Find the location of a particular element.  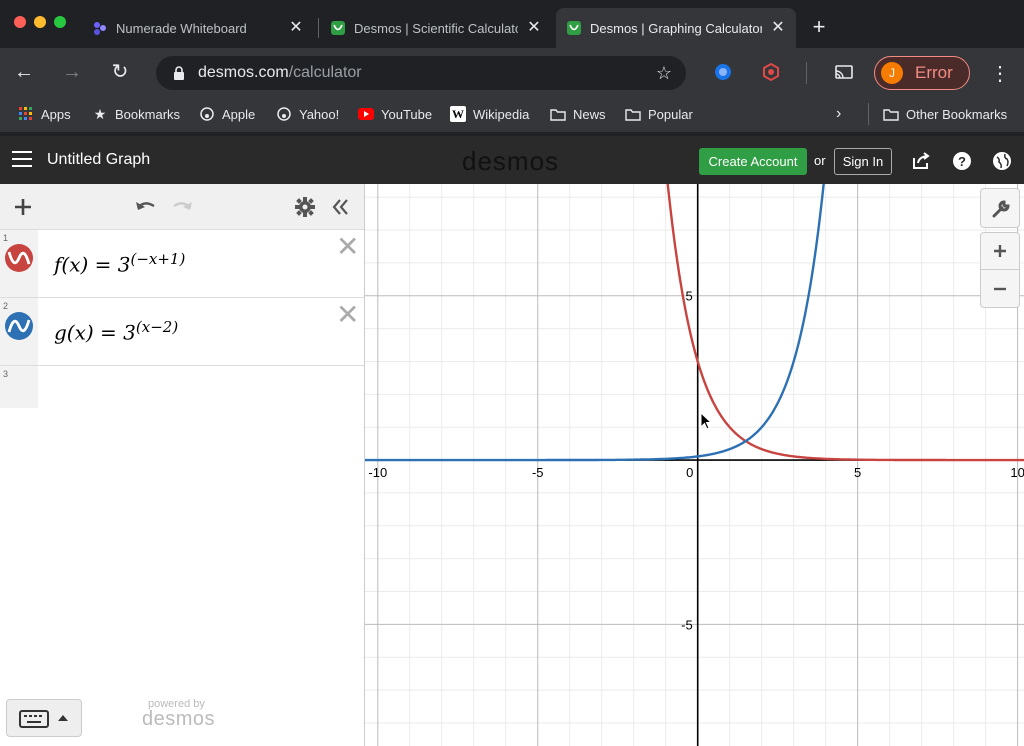

zoom-out-button is located at coordinates (1000, 289).